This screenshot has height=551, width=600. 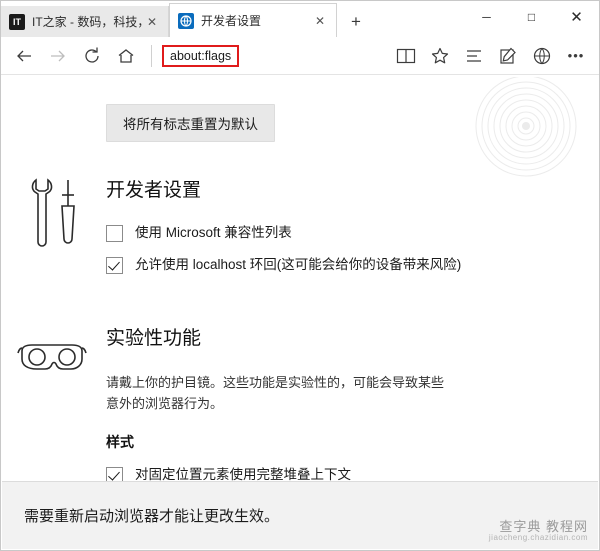 I want to click on edge-watermark-swirl, so click(x=526, y=127).